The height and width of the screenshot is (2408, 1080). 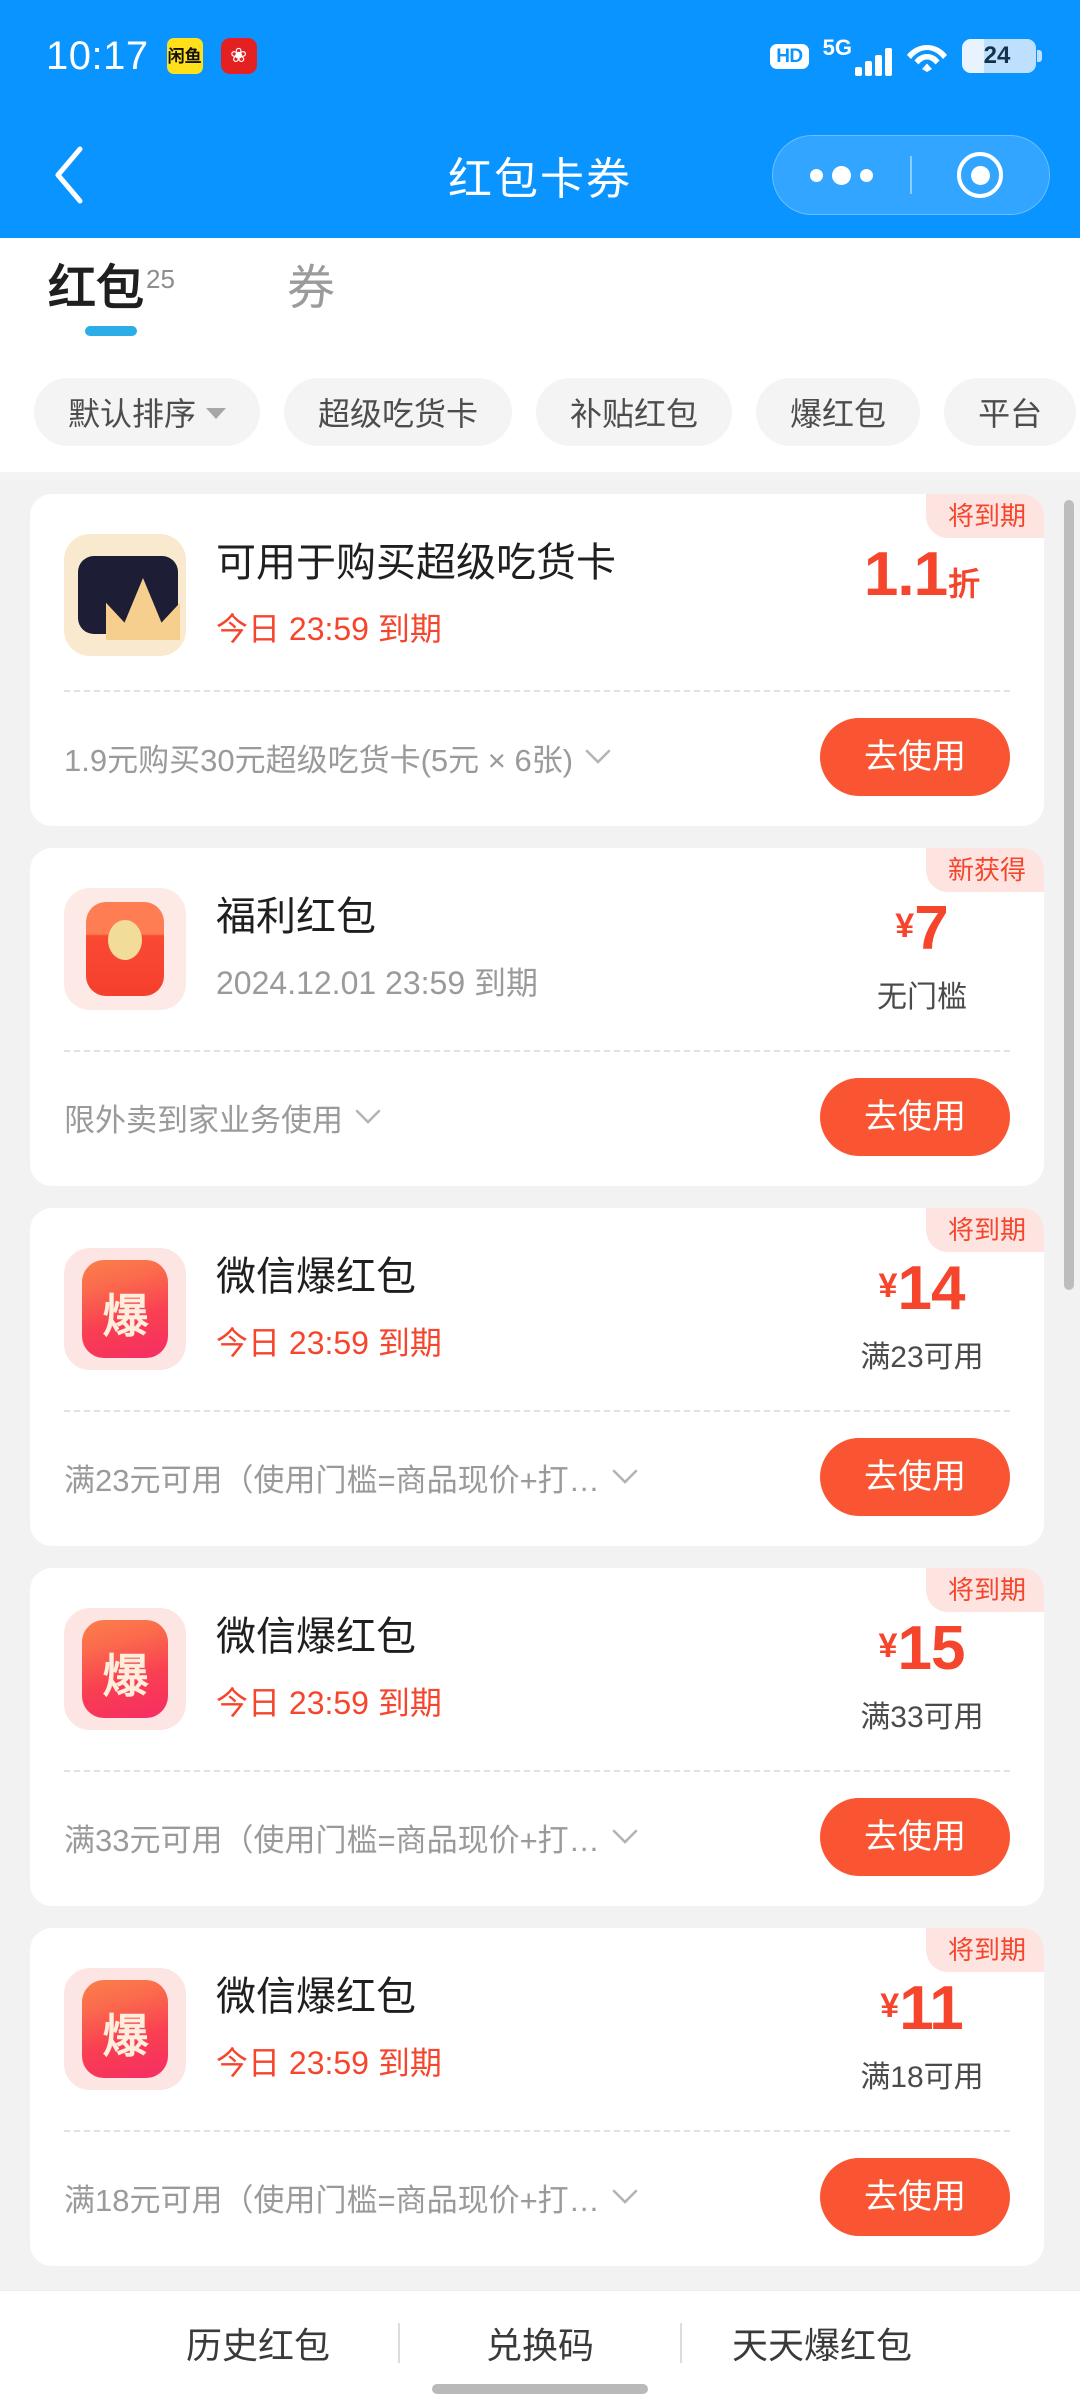 I want to click on crown-card-icon, so click(x=125, y=595).